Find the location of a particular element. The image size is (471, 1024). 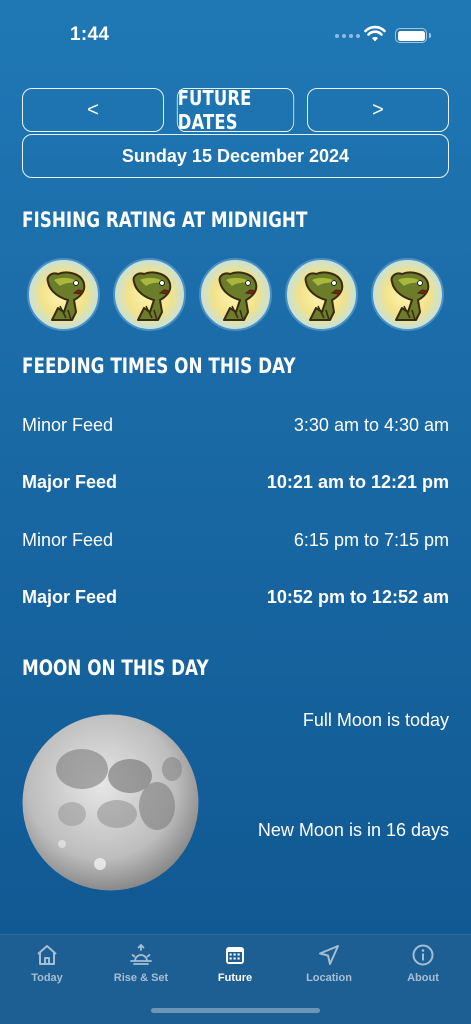

feed-row: Major Feed 10:21 am to 12:21 pm is located at coordinates (235, 482).